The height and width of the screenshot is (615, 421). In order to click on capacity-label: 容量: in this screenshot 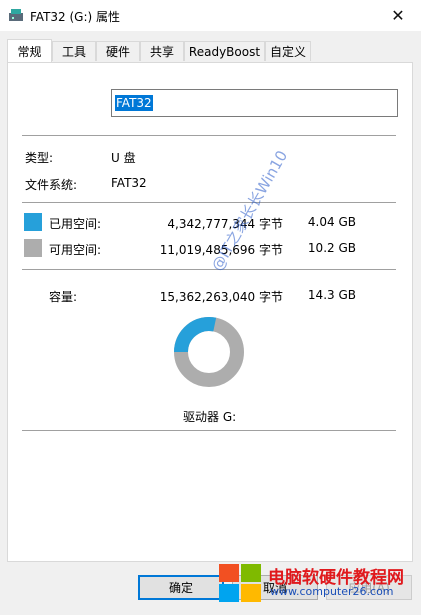, I will do `click(63, 297)`.